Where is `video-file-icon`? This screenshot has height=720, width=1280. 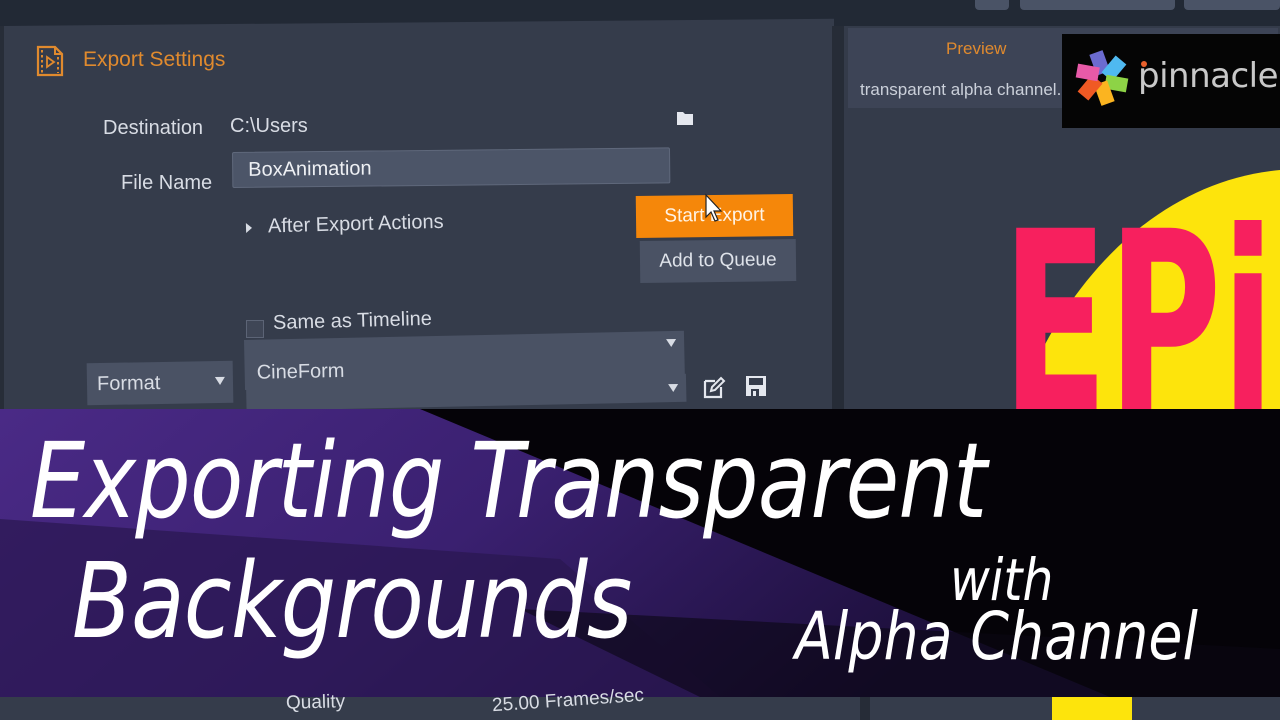
video-file-icon is located at coordinates (50, 61).